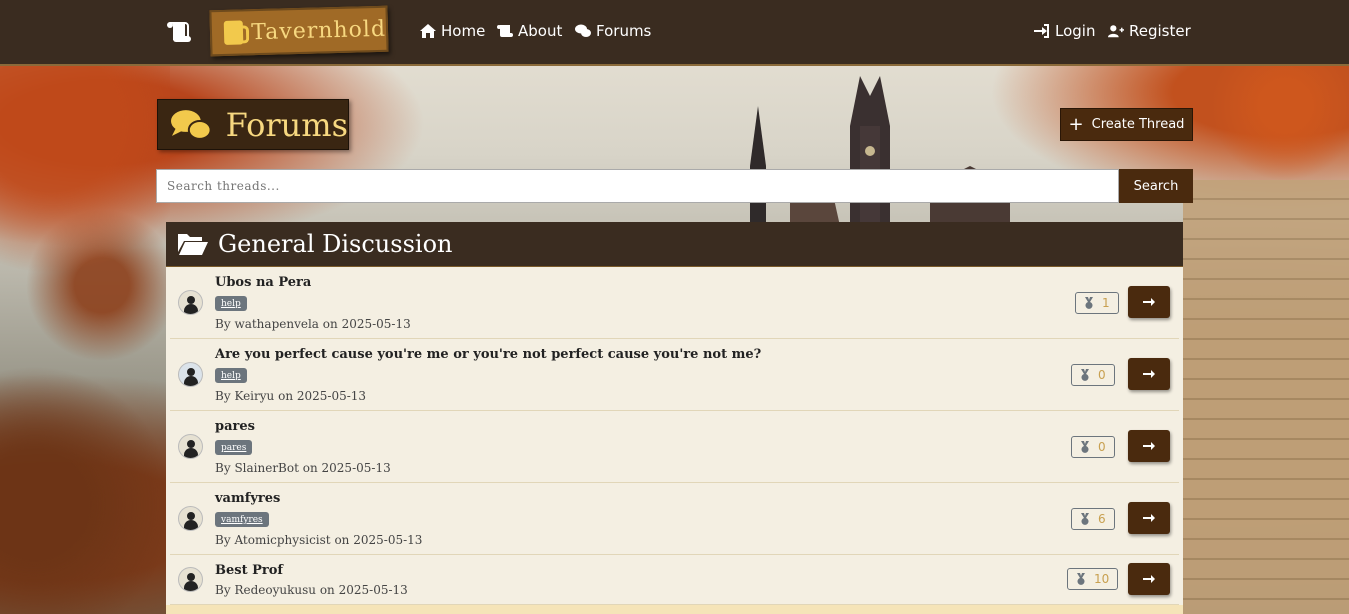 The image size is (1349, 614). Describe the element at coordinates (291, 396) in the screenshot. I see `thread-byline: By Keiryu on 2025-05-13` at that location.